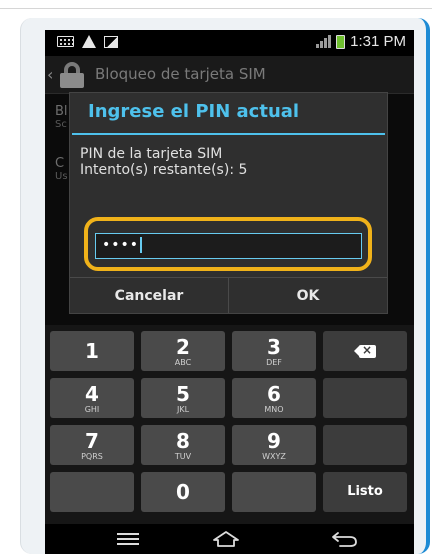  Describe the element at coordinates (151, 154) in the screenshot. I see `dialog-message-line1: PIN de la tarjeta SIM` at that location.